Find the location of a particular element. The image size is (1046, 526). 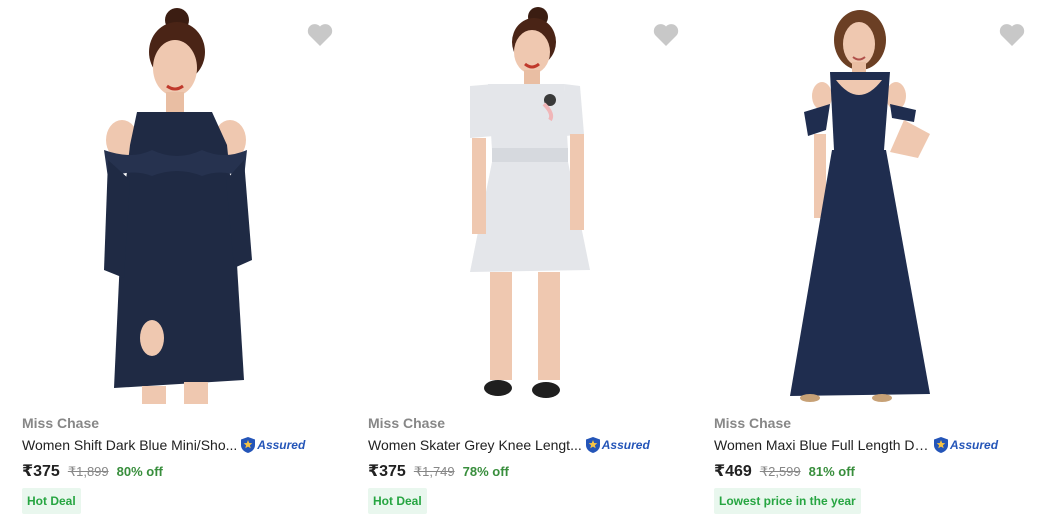

product-title-row: Women Skater Grey Knee Lengt... Assured is located at coordinates (509, 445).